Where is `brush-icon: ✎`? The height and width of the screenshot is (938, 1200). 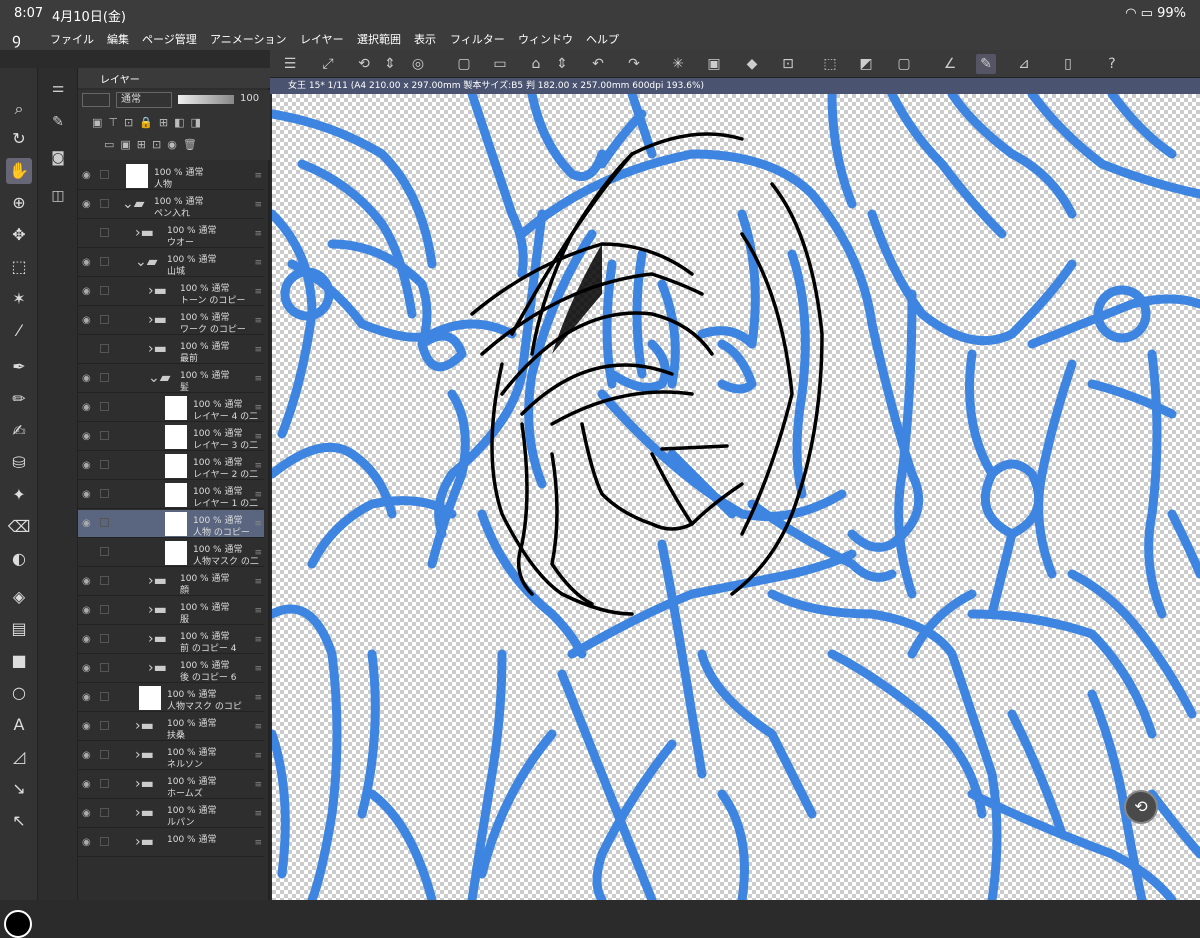
brush-icon: ✎ is located at coordinates (986, 64).